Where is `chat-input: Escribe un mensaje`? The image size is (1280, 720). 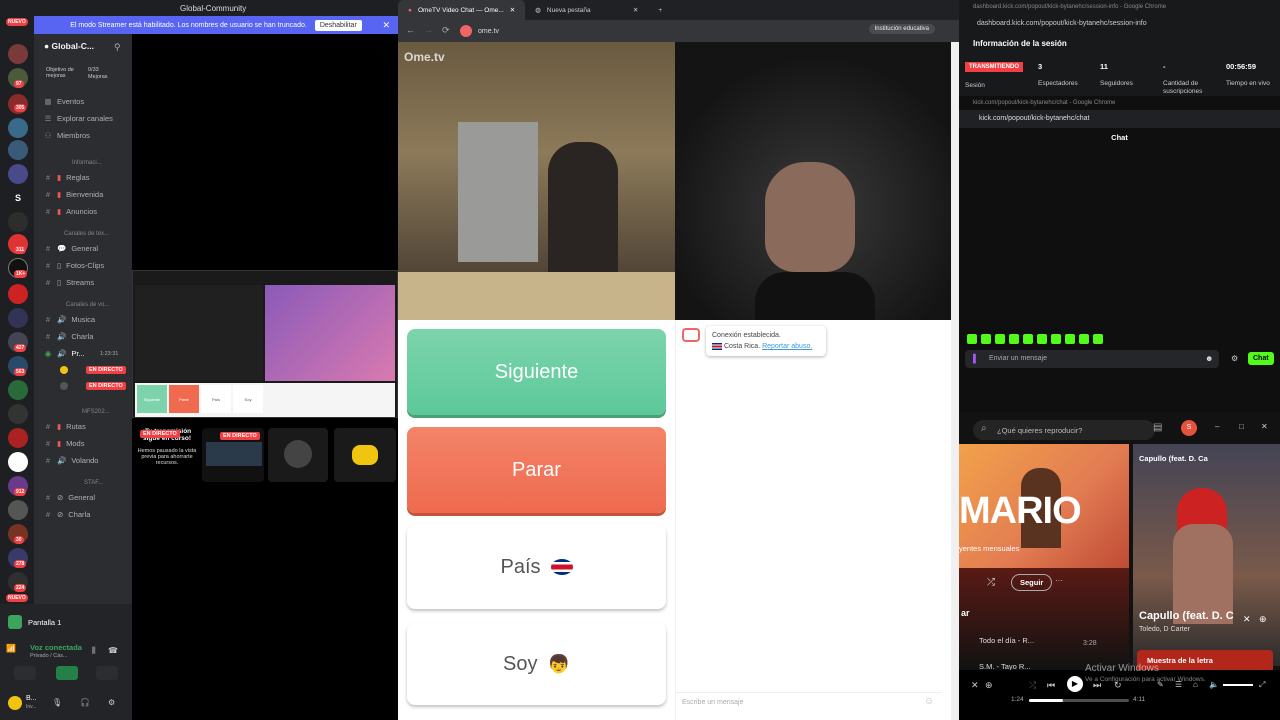 chat-input: Escribe un mensaje is located at coordinates (809, 703).